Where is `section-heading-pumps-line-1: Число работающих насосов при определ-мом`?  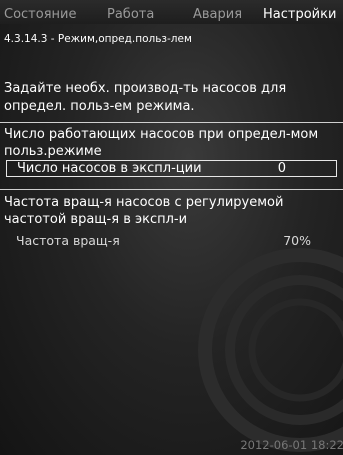
section-heading-pumps-line-1: Число работающих насосов при определ-мом is located at coordinates (161, 134).